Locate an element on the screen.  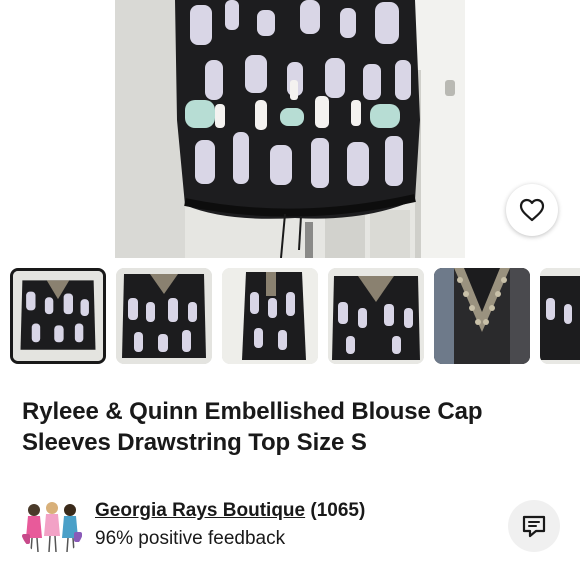
message-seller-button is located at coordinates (534, 526).